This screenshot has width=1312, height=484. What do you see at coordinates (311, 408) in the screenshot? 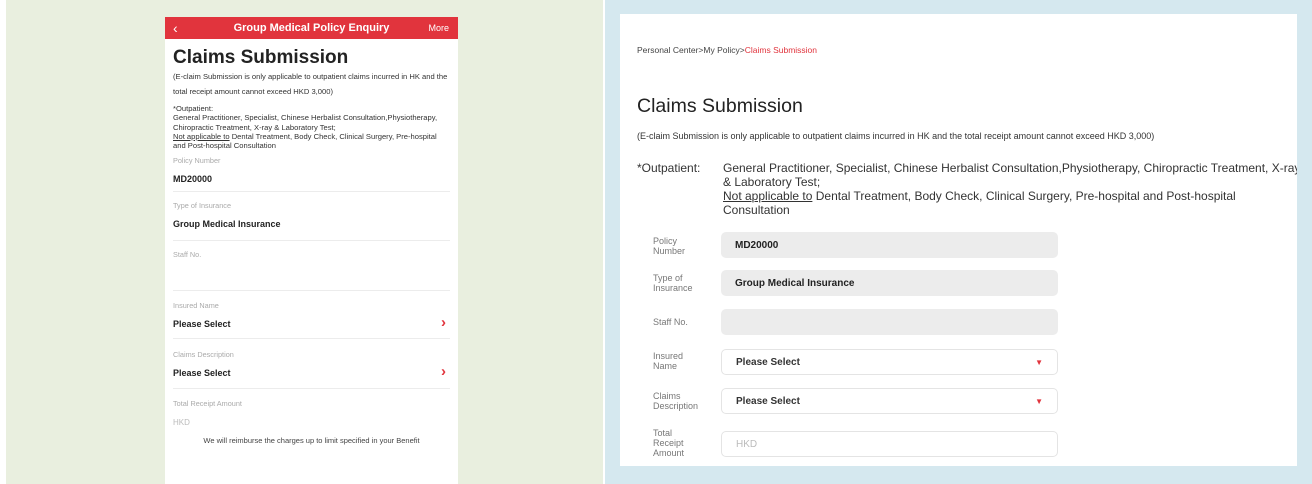
I see `total-receipt-field: Total Receipt Amount HKD` at bounding box center [311, 408].